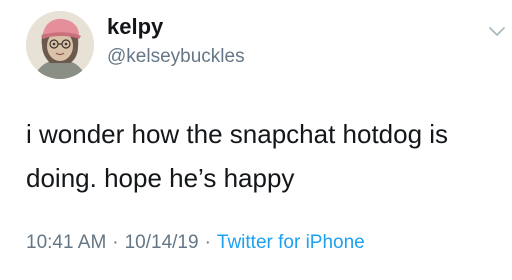 The image size is (512, 280). I want to click on tweet-time: 10:41 AM, so click(66, 242).